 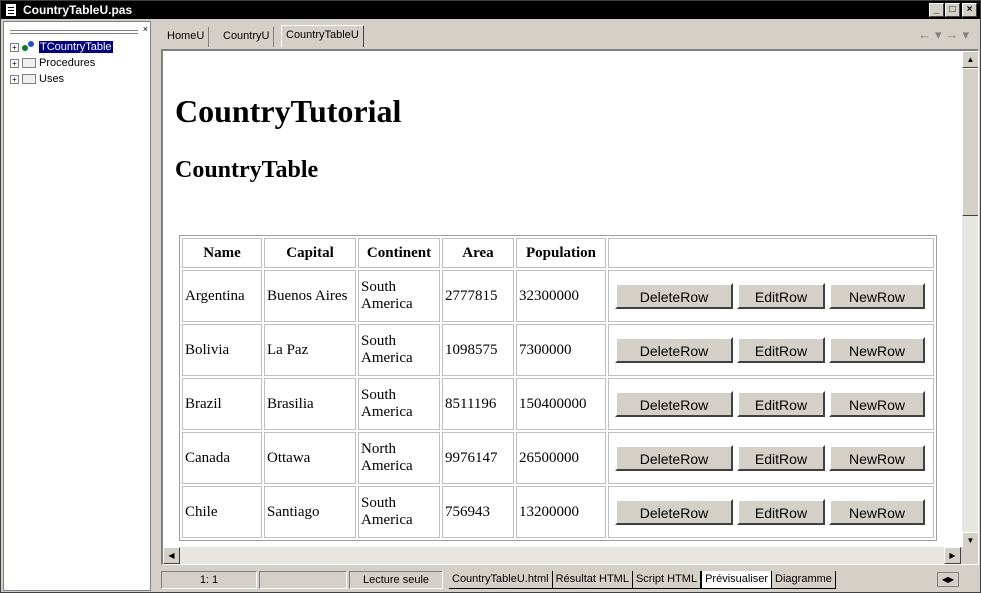 What do you see at coordinates (737, 580) in the screenshot?
I see `tab-preview: Prévisualiser` at bounding box center [737, 580].